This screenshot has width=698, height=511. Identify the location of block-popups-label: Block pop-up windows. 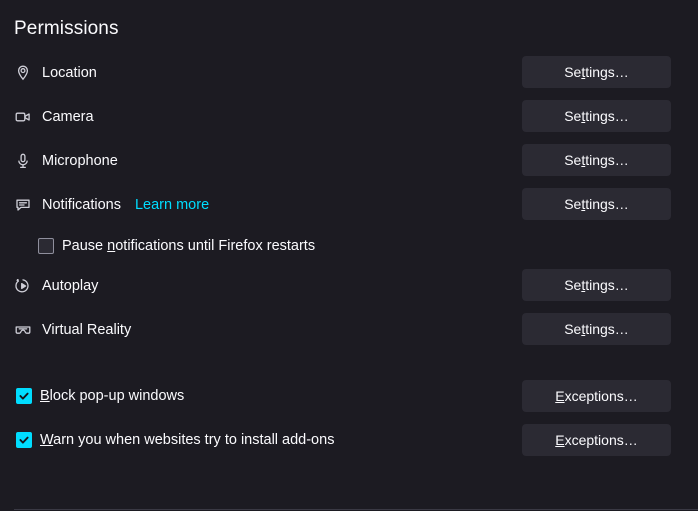
(112, 396).